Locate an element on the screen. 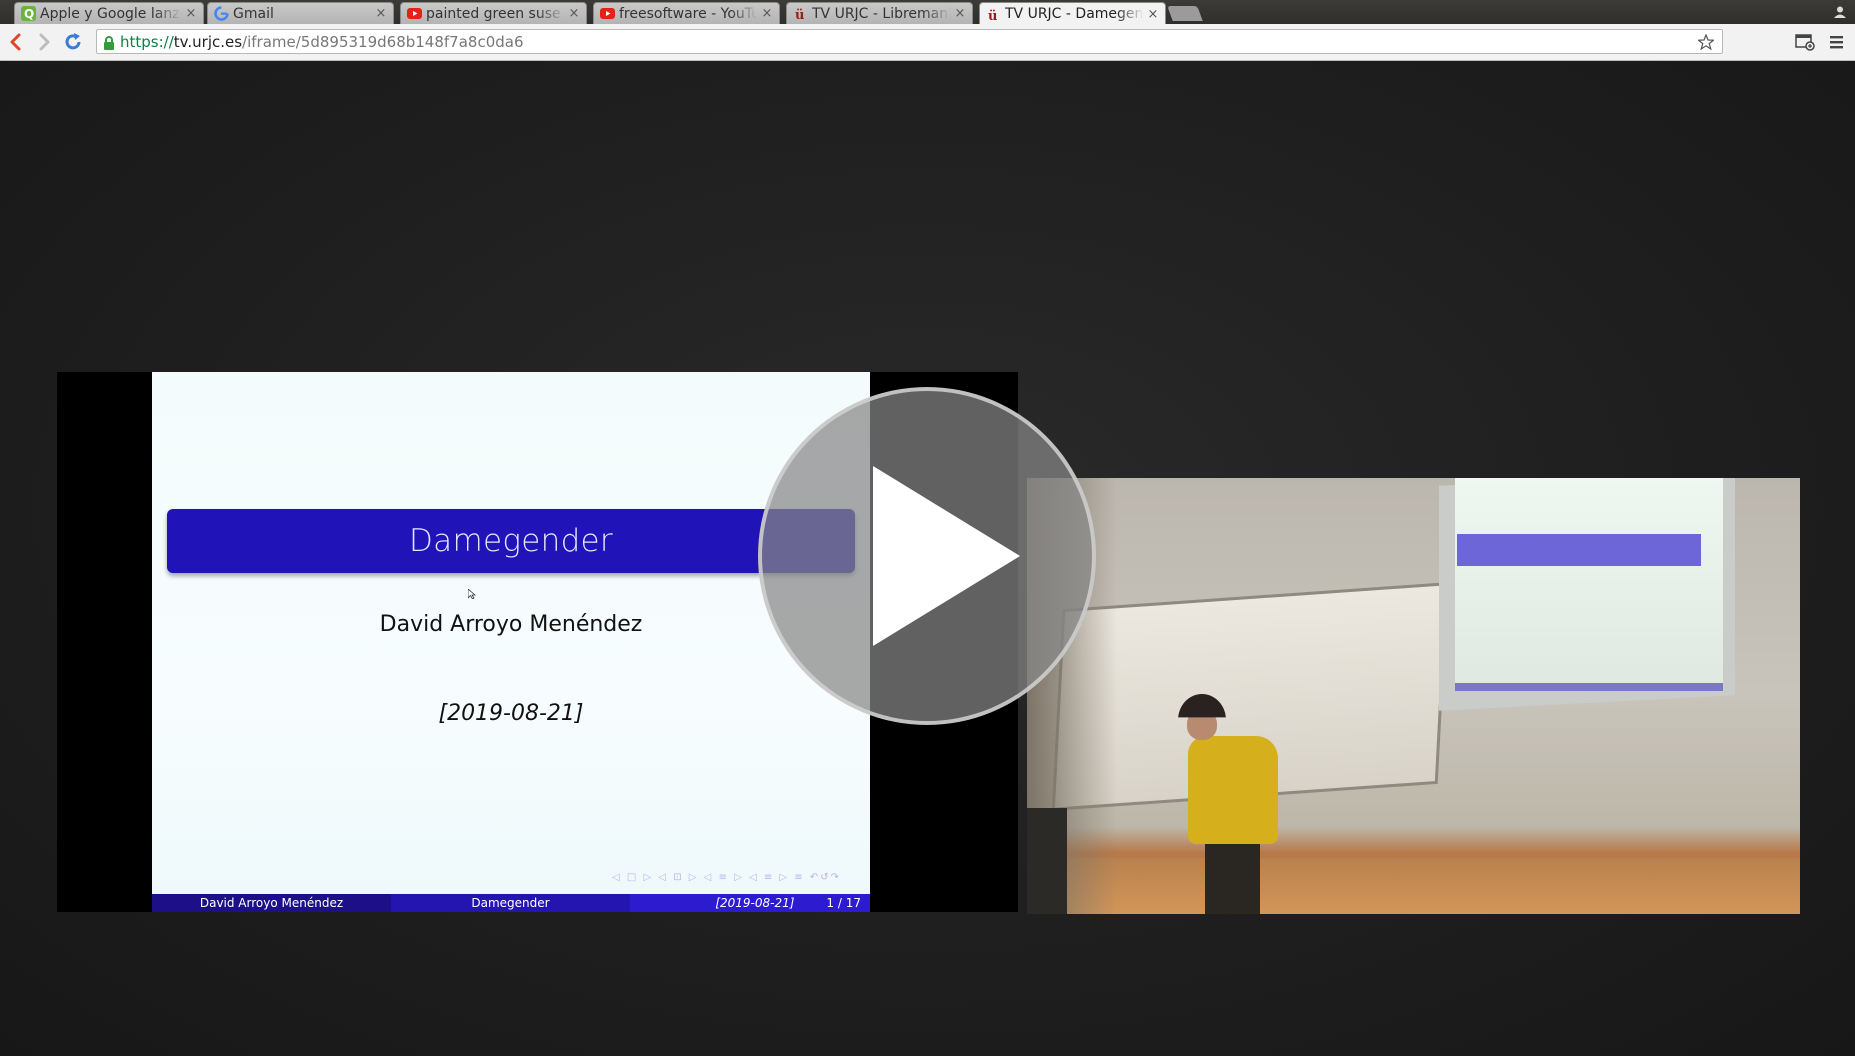 The height and width of the screenshot is (1056, 1855). footline-author-text: David Arroyo Menéndez is located at coordinates (271, 903).